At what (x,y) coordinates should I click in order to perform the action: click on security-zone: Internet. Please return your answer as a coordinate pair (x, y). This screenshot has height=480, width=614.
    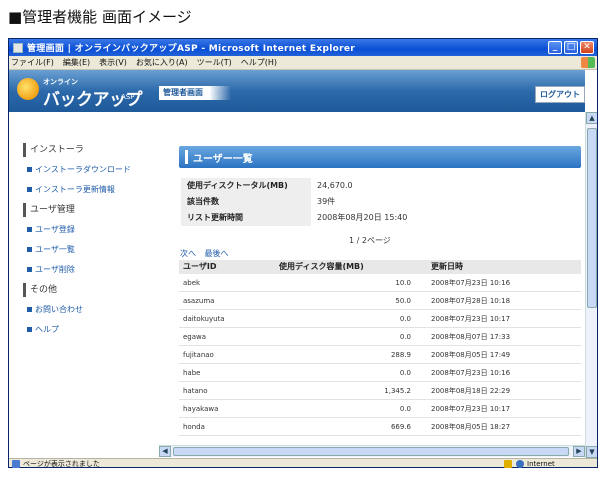
    Looking at the image, I should click on (541, 463).